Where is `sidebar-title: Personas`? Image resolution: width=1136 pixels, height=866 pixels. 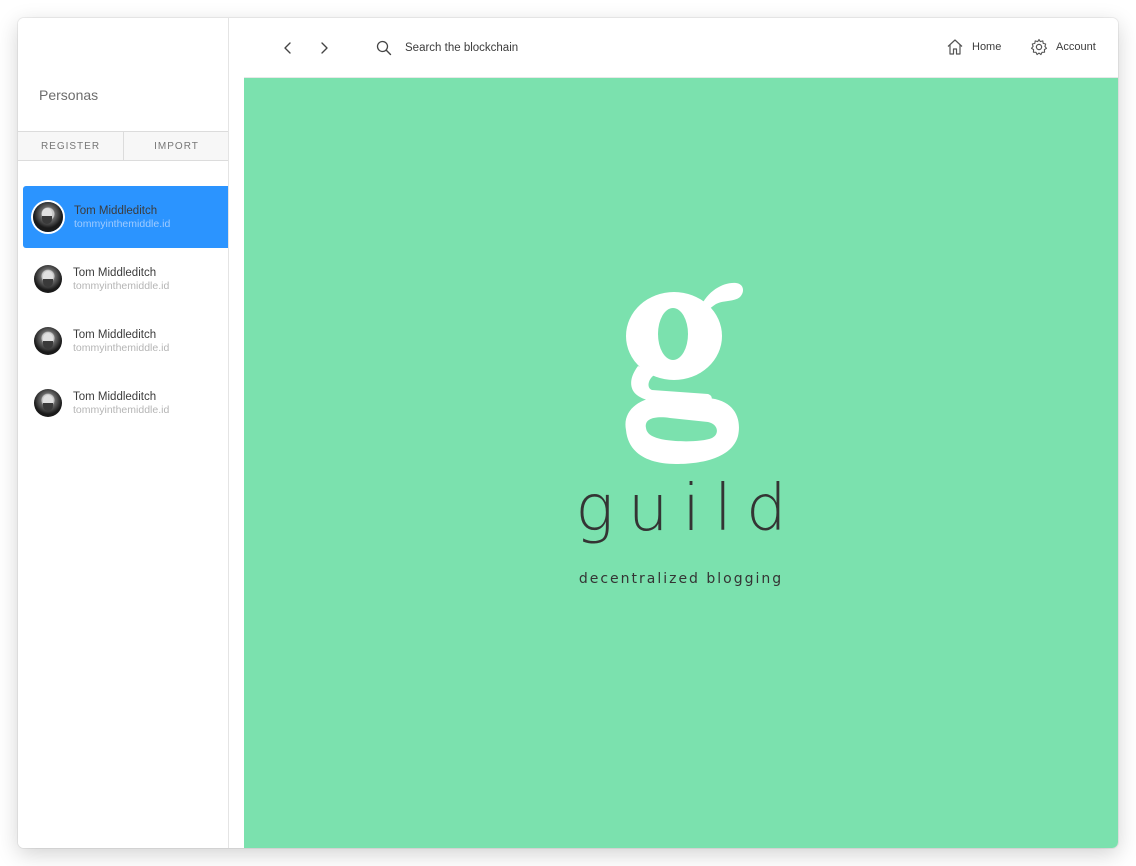 sidebar-title: Personas is located at coordinates (69, 95).